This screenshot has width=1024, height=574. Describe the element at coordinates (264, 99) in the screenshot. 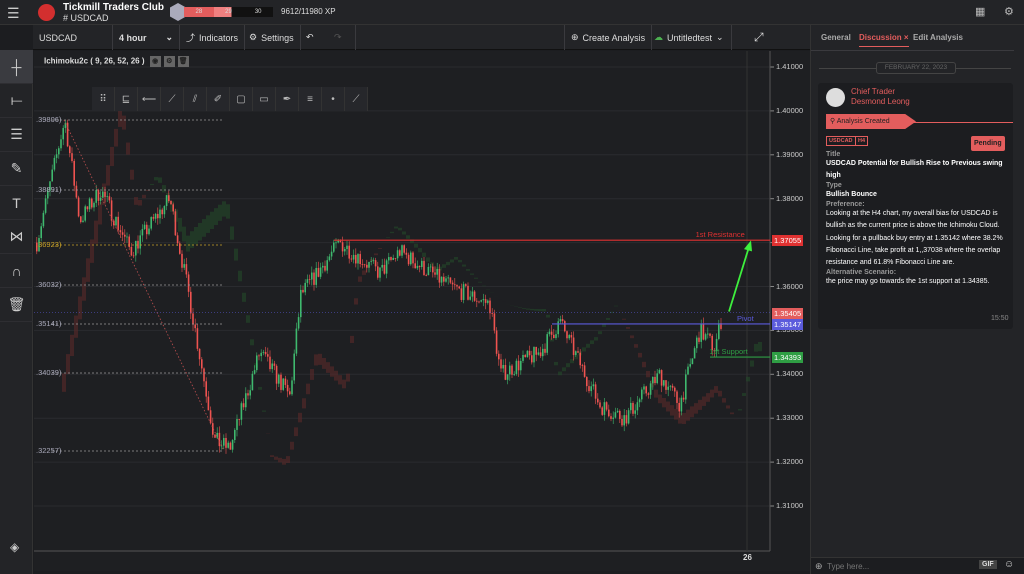

I see `callout-icon: ▭` at that location.